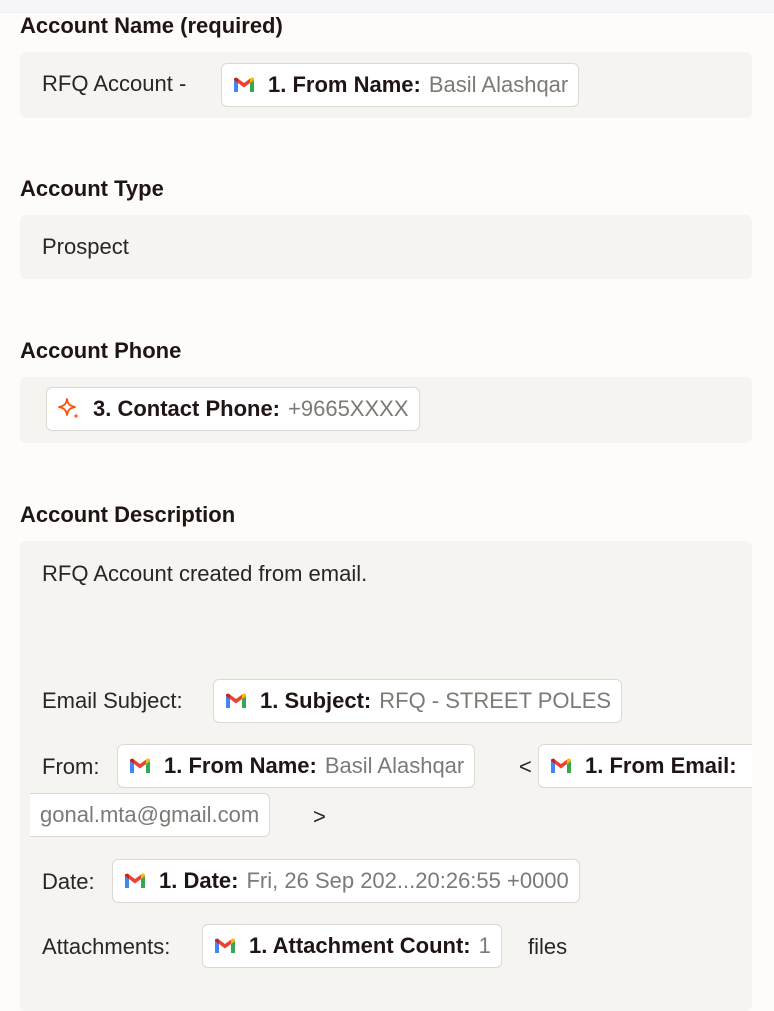 The image size is (774, 1011). Describe the element at coordinates (71, 766) in the screenshot. I see `from-label: From:` at that location.